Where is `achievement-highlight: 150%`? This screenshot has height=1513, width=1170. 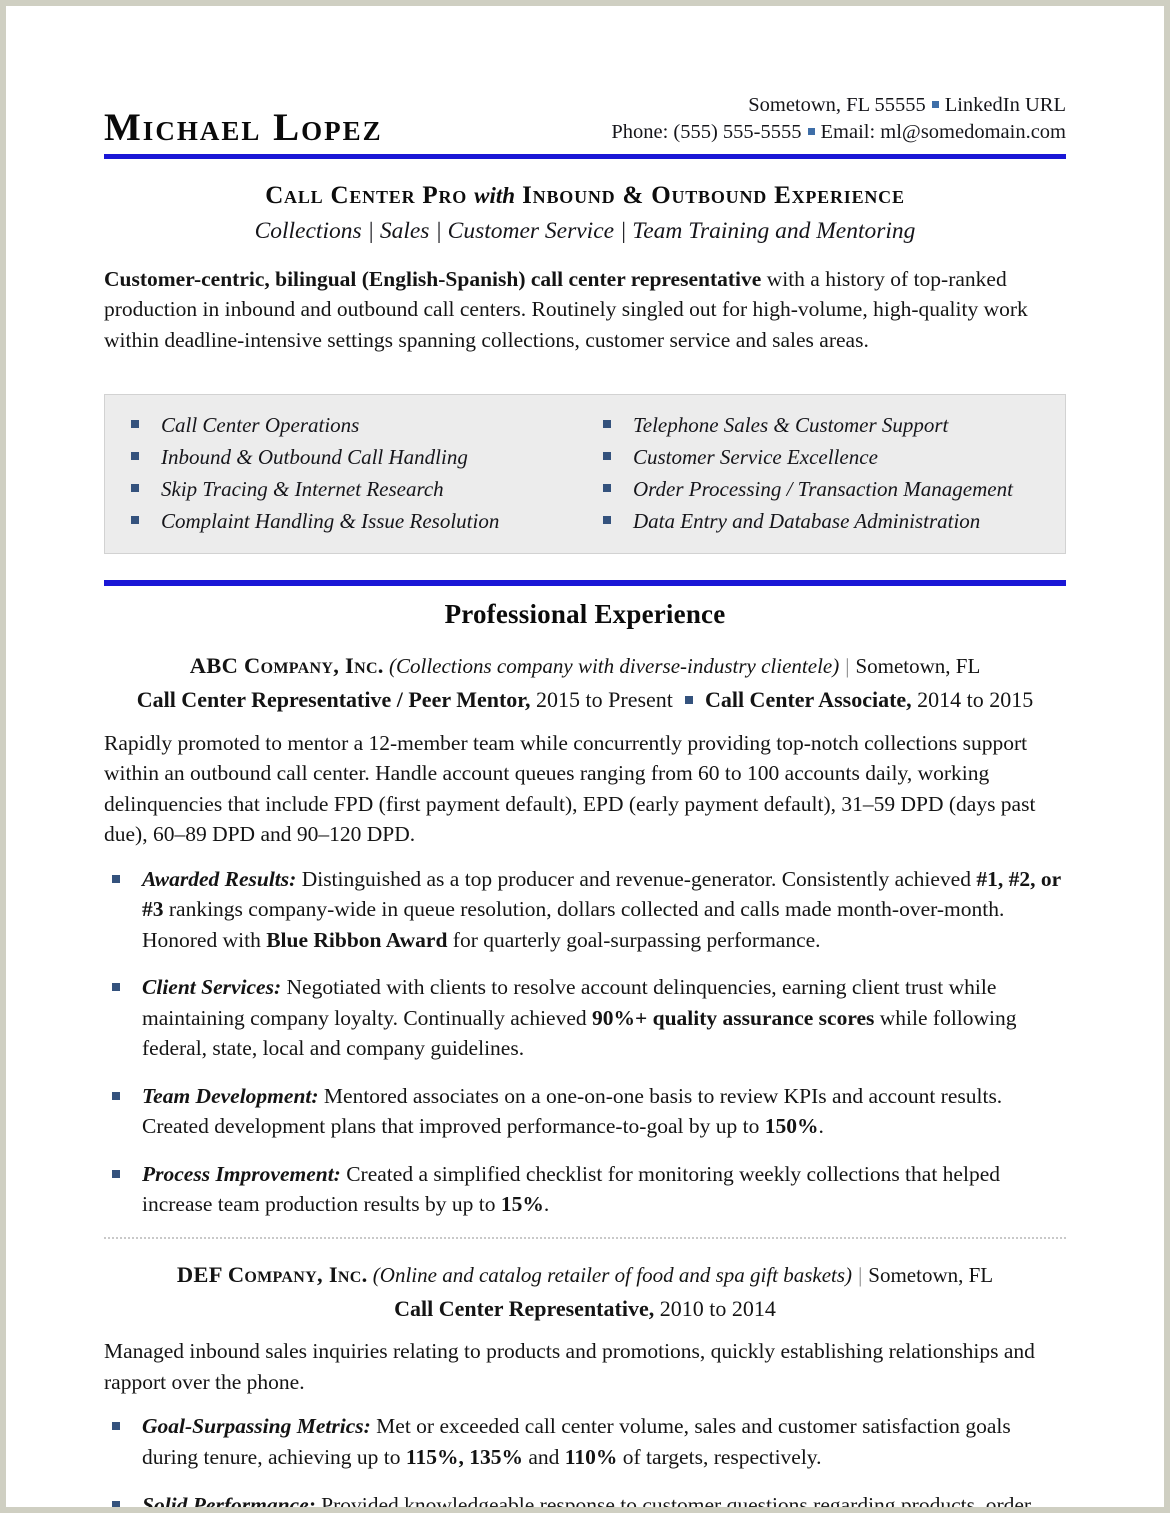
achievement-highlight: 150% is located at coordinates (791, 1126).